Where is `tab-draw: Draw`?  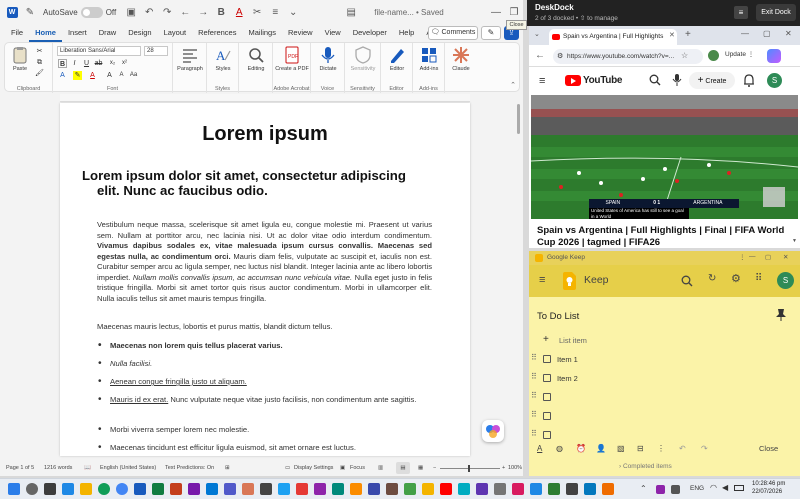
tab-draw: Draw is located at coordinates (108, 33).